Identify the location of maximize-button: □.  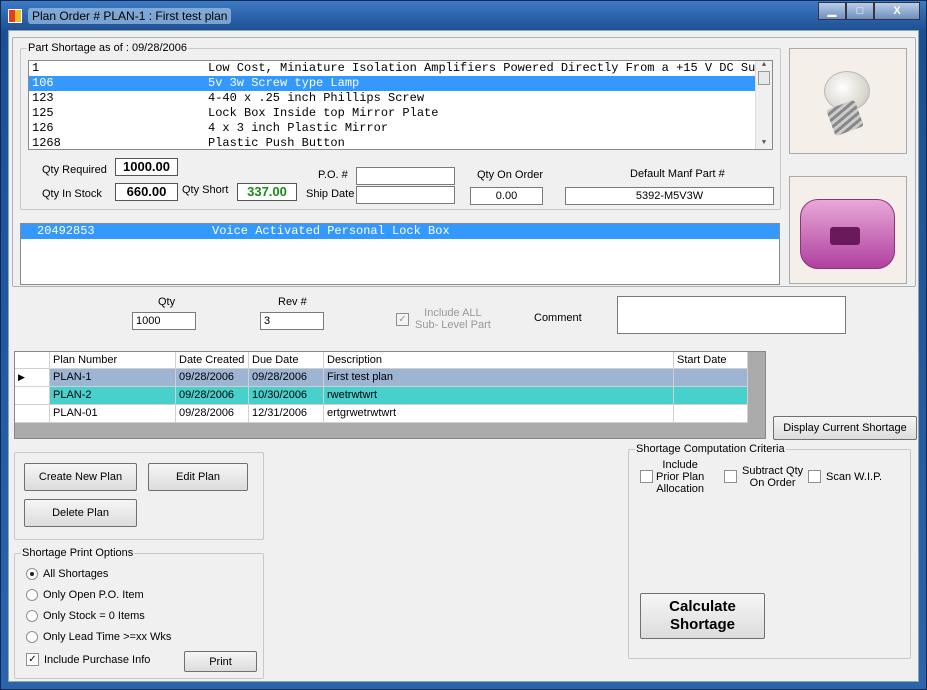
(860, 11).